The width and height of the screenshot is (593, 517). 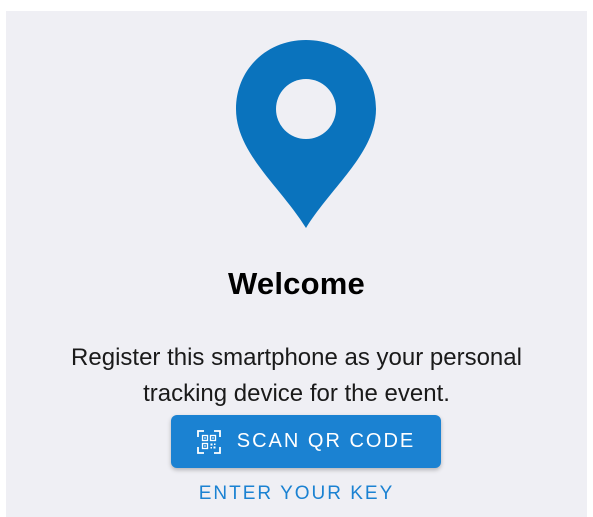 I want to click on scan-qr-code-button: SCAN QR CODE, so click(x=306, y=441).